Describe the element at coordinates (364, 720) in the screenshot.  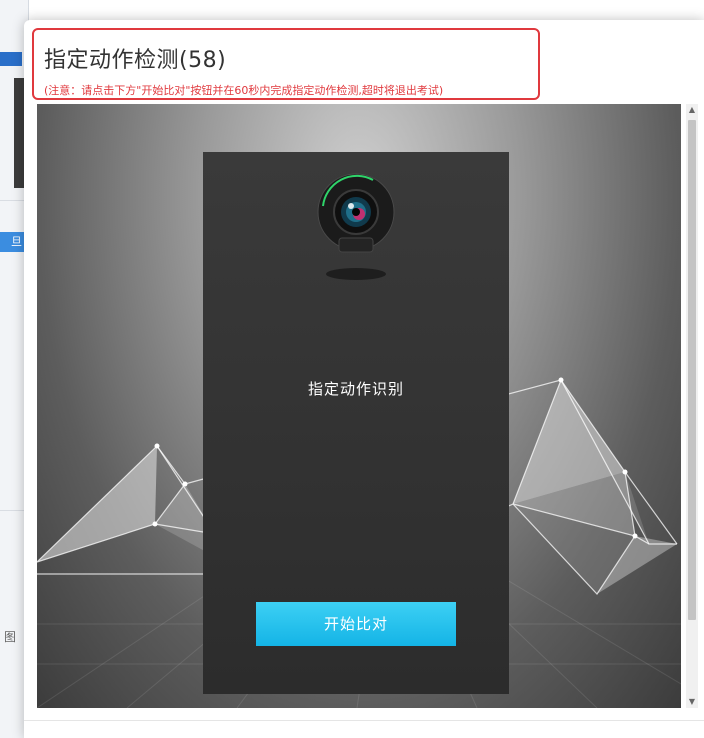
I see `dialog-footer-divider` at that location.